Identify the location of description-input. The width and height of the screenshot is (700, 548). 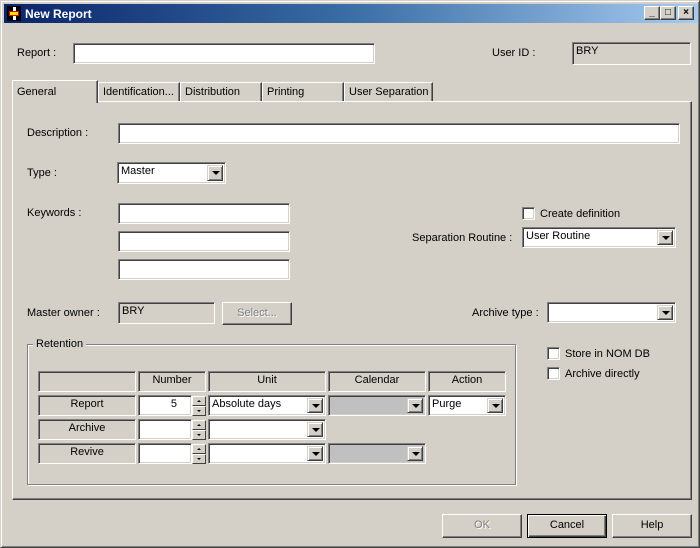
(399, 133).